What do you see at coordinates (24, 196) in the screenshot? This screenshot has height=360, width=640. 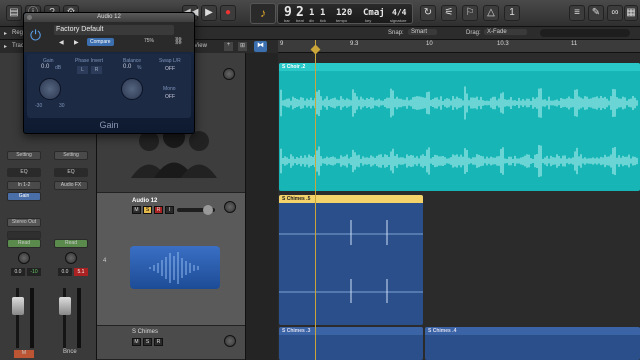 I see `plugin-slot-gain: Gain` at bounding box center [24, 196].